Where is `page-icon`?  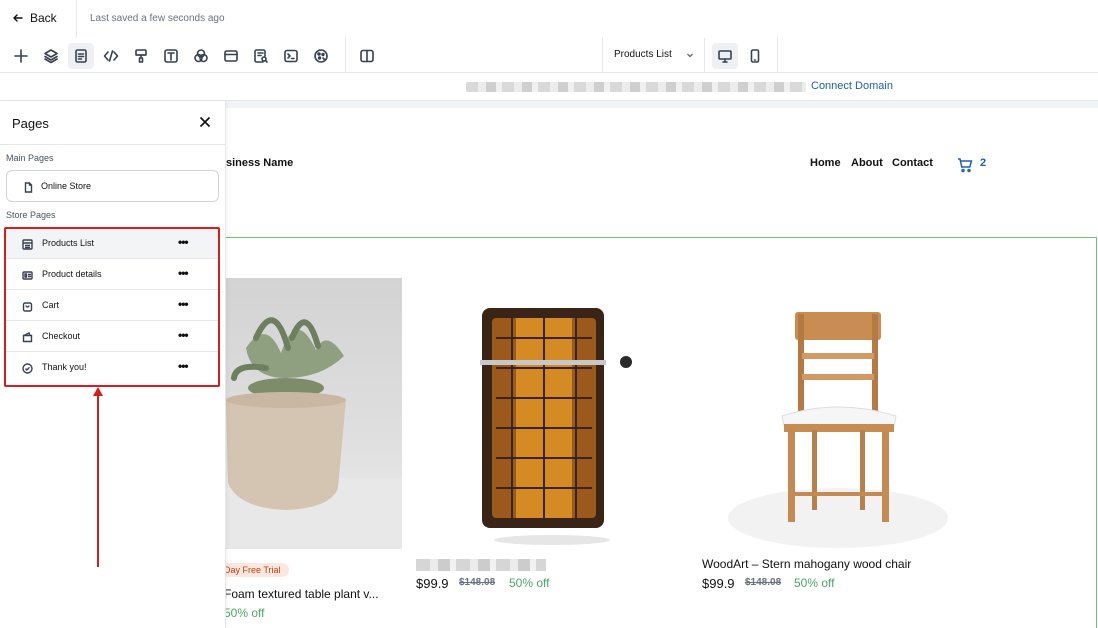
page-icon is located at coordinates (28, 189).